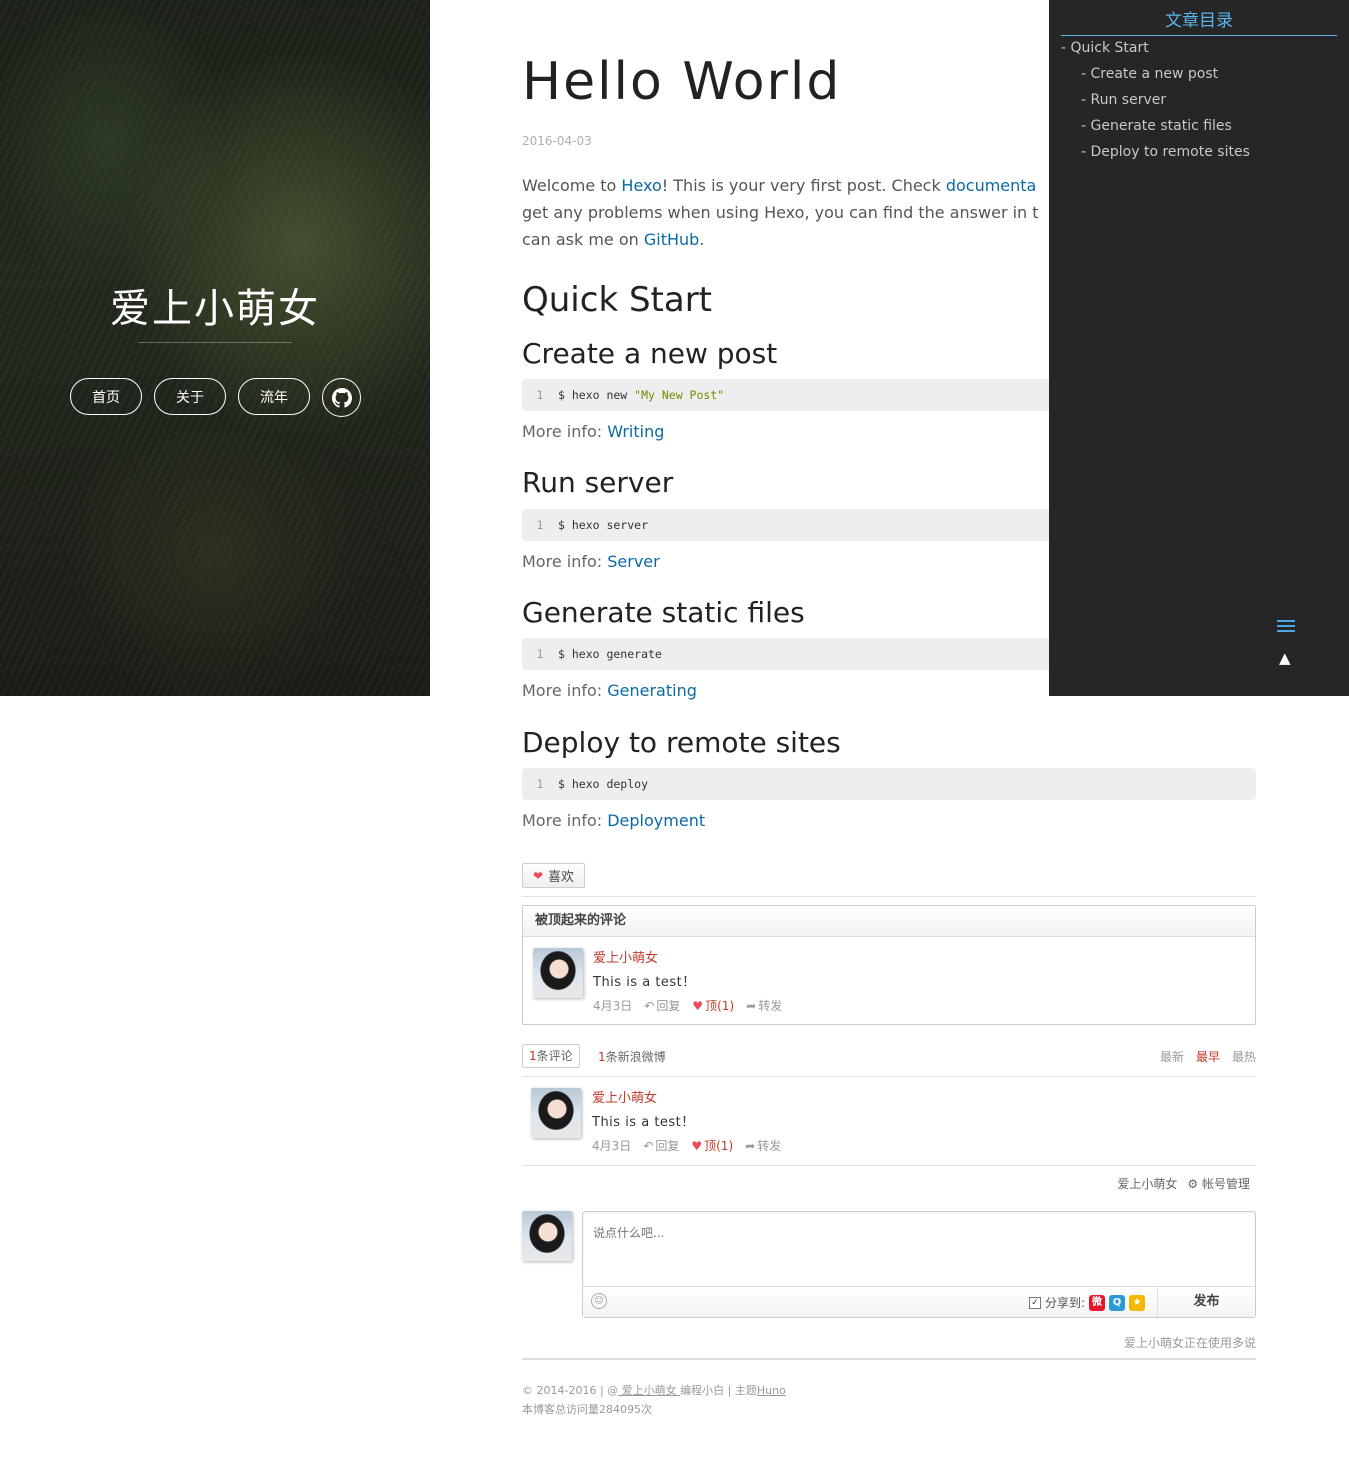  Describe the element at coordinates (572, 185) in the screenshot. I see `intro-text: Welcome to` at that location.